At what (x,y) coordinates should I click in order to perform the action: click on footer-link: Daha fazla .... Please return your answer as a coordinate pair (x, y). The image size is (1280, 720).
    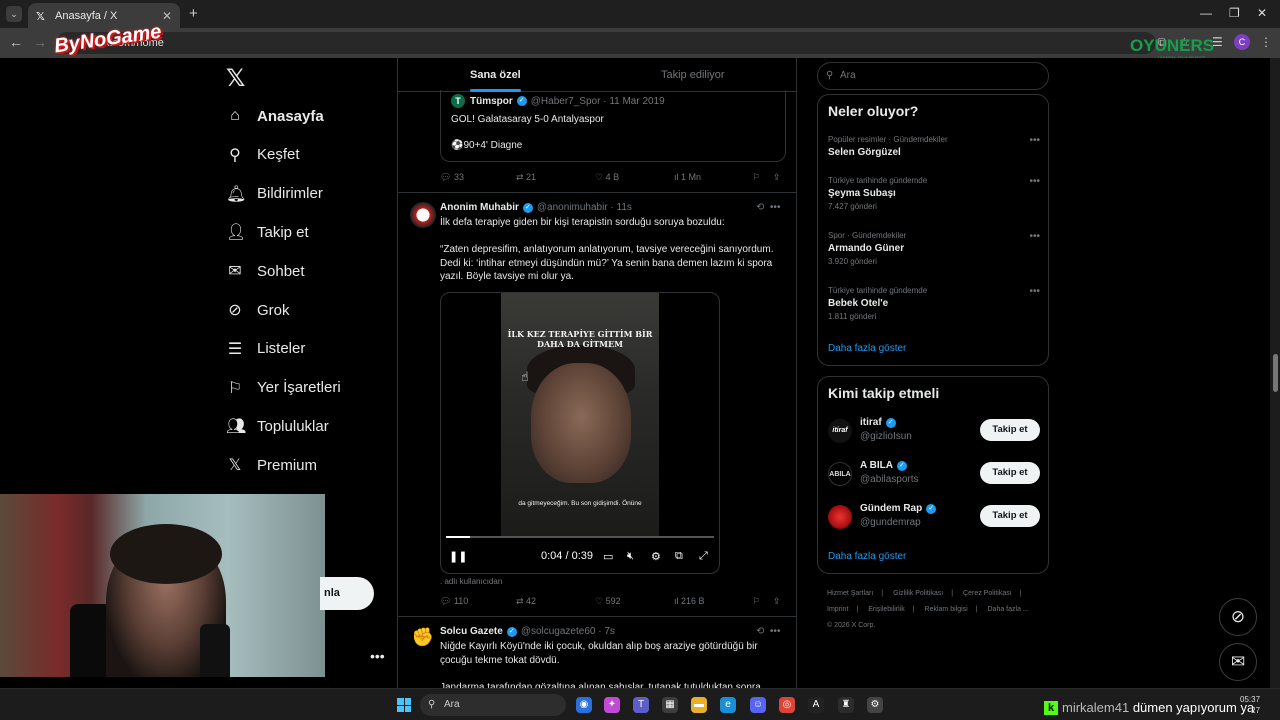
    Looking at the image, I should click on (1008, 609).